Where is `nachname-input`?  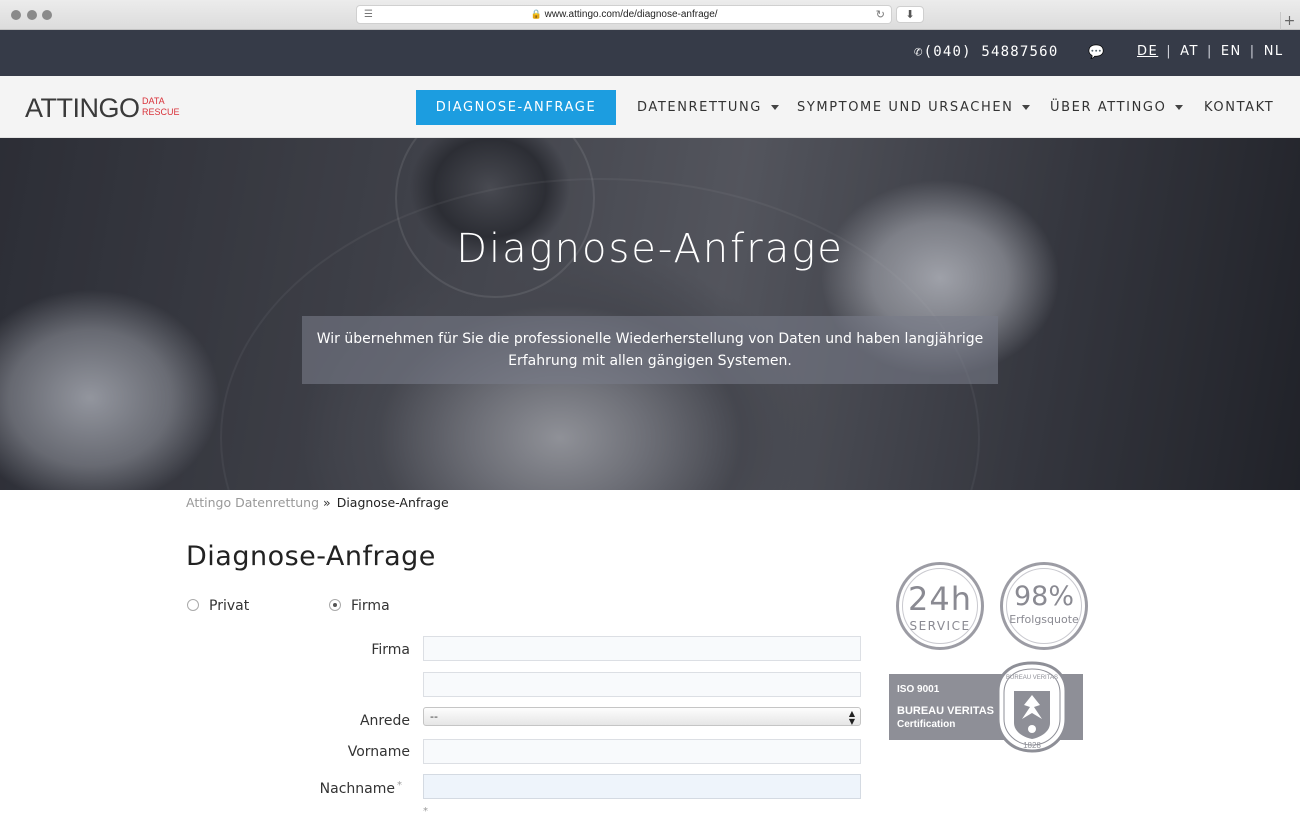 nachname-input is located at coordinates (642, 786).